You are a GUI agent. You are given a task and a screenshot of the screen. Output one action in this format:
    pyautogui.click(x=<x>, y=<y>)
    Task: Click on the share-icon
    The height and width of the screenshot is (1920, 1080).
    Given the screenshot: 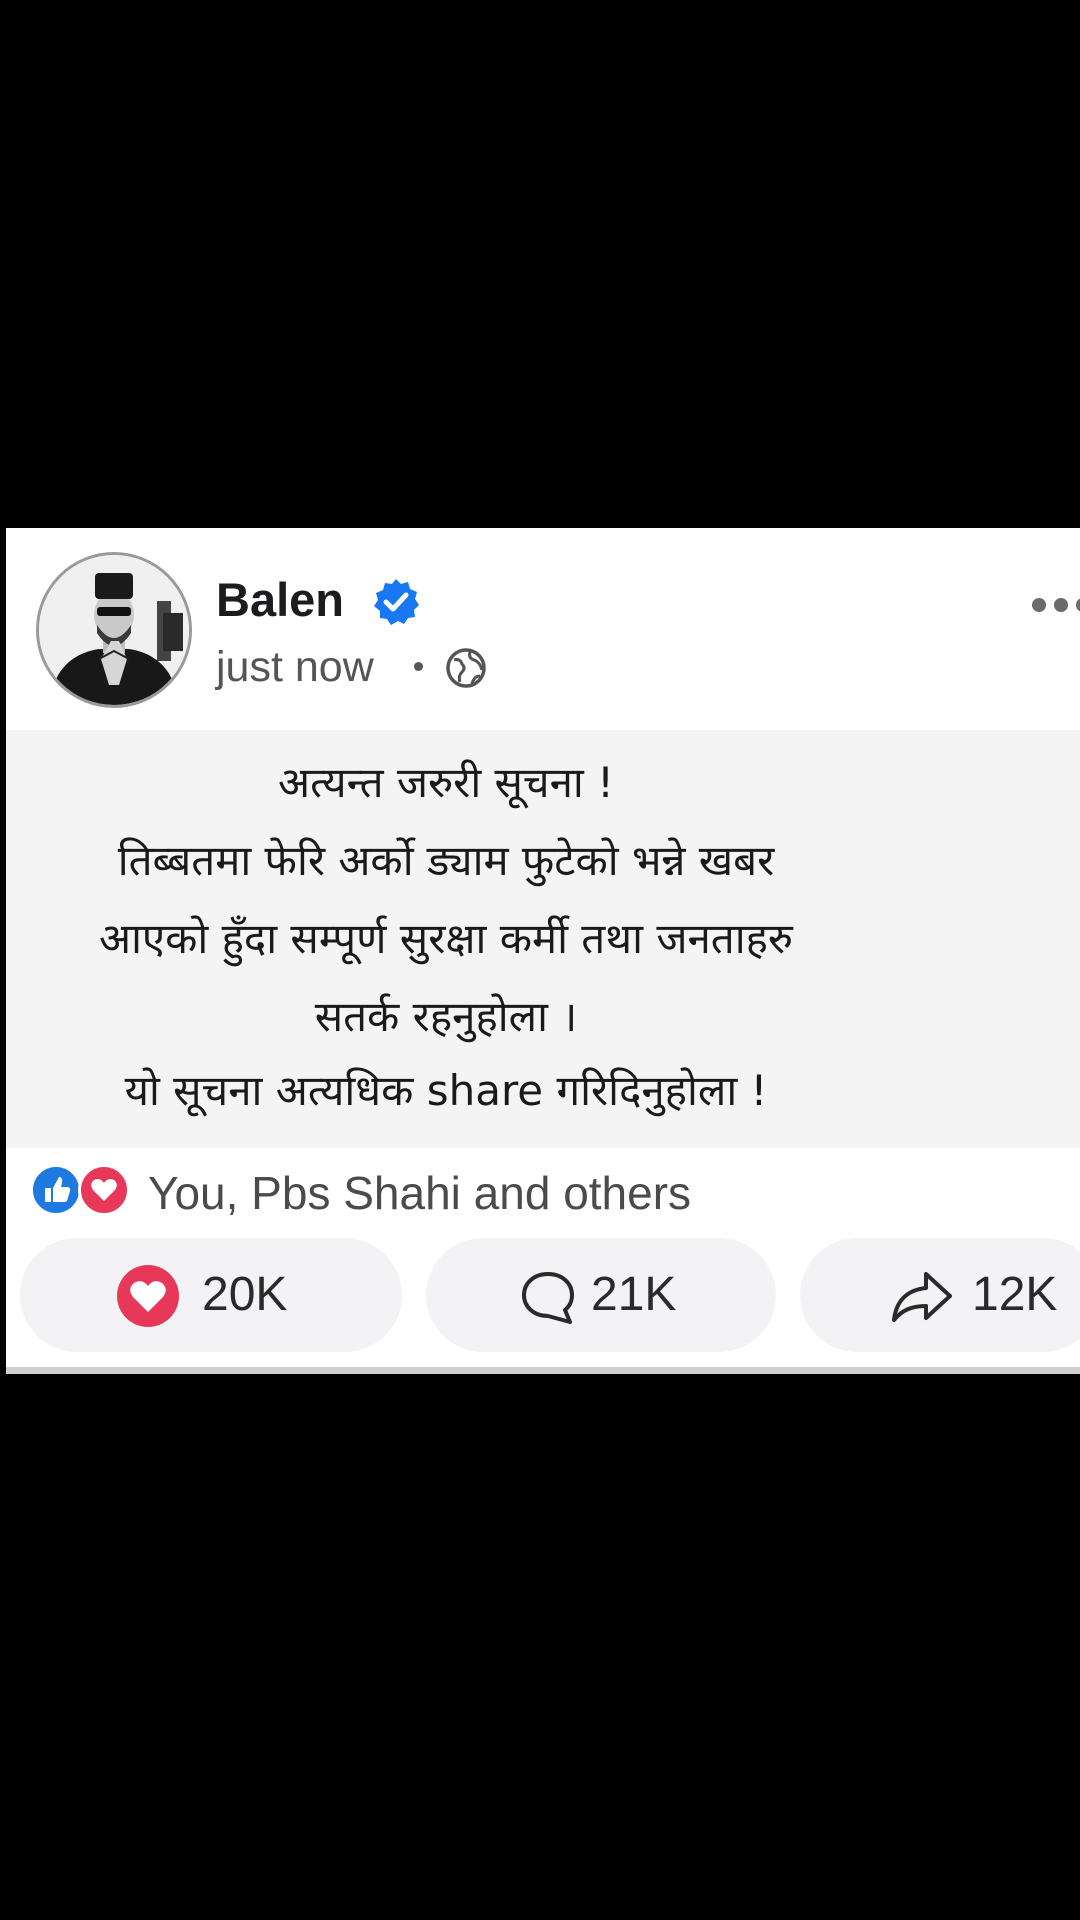 What is the action you would take?
    pyautogui.click(x=922, y=1297)
    